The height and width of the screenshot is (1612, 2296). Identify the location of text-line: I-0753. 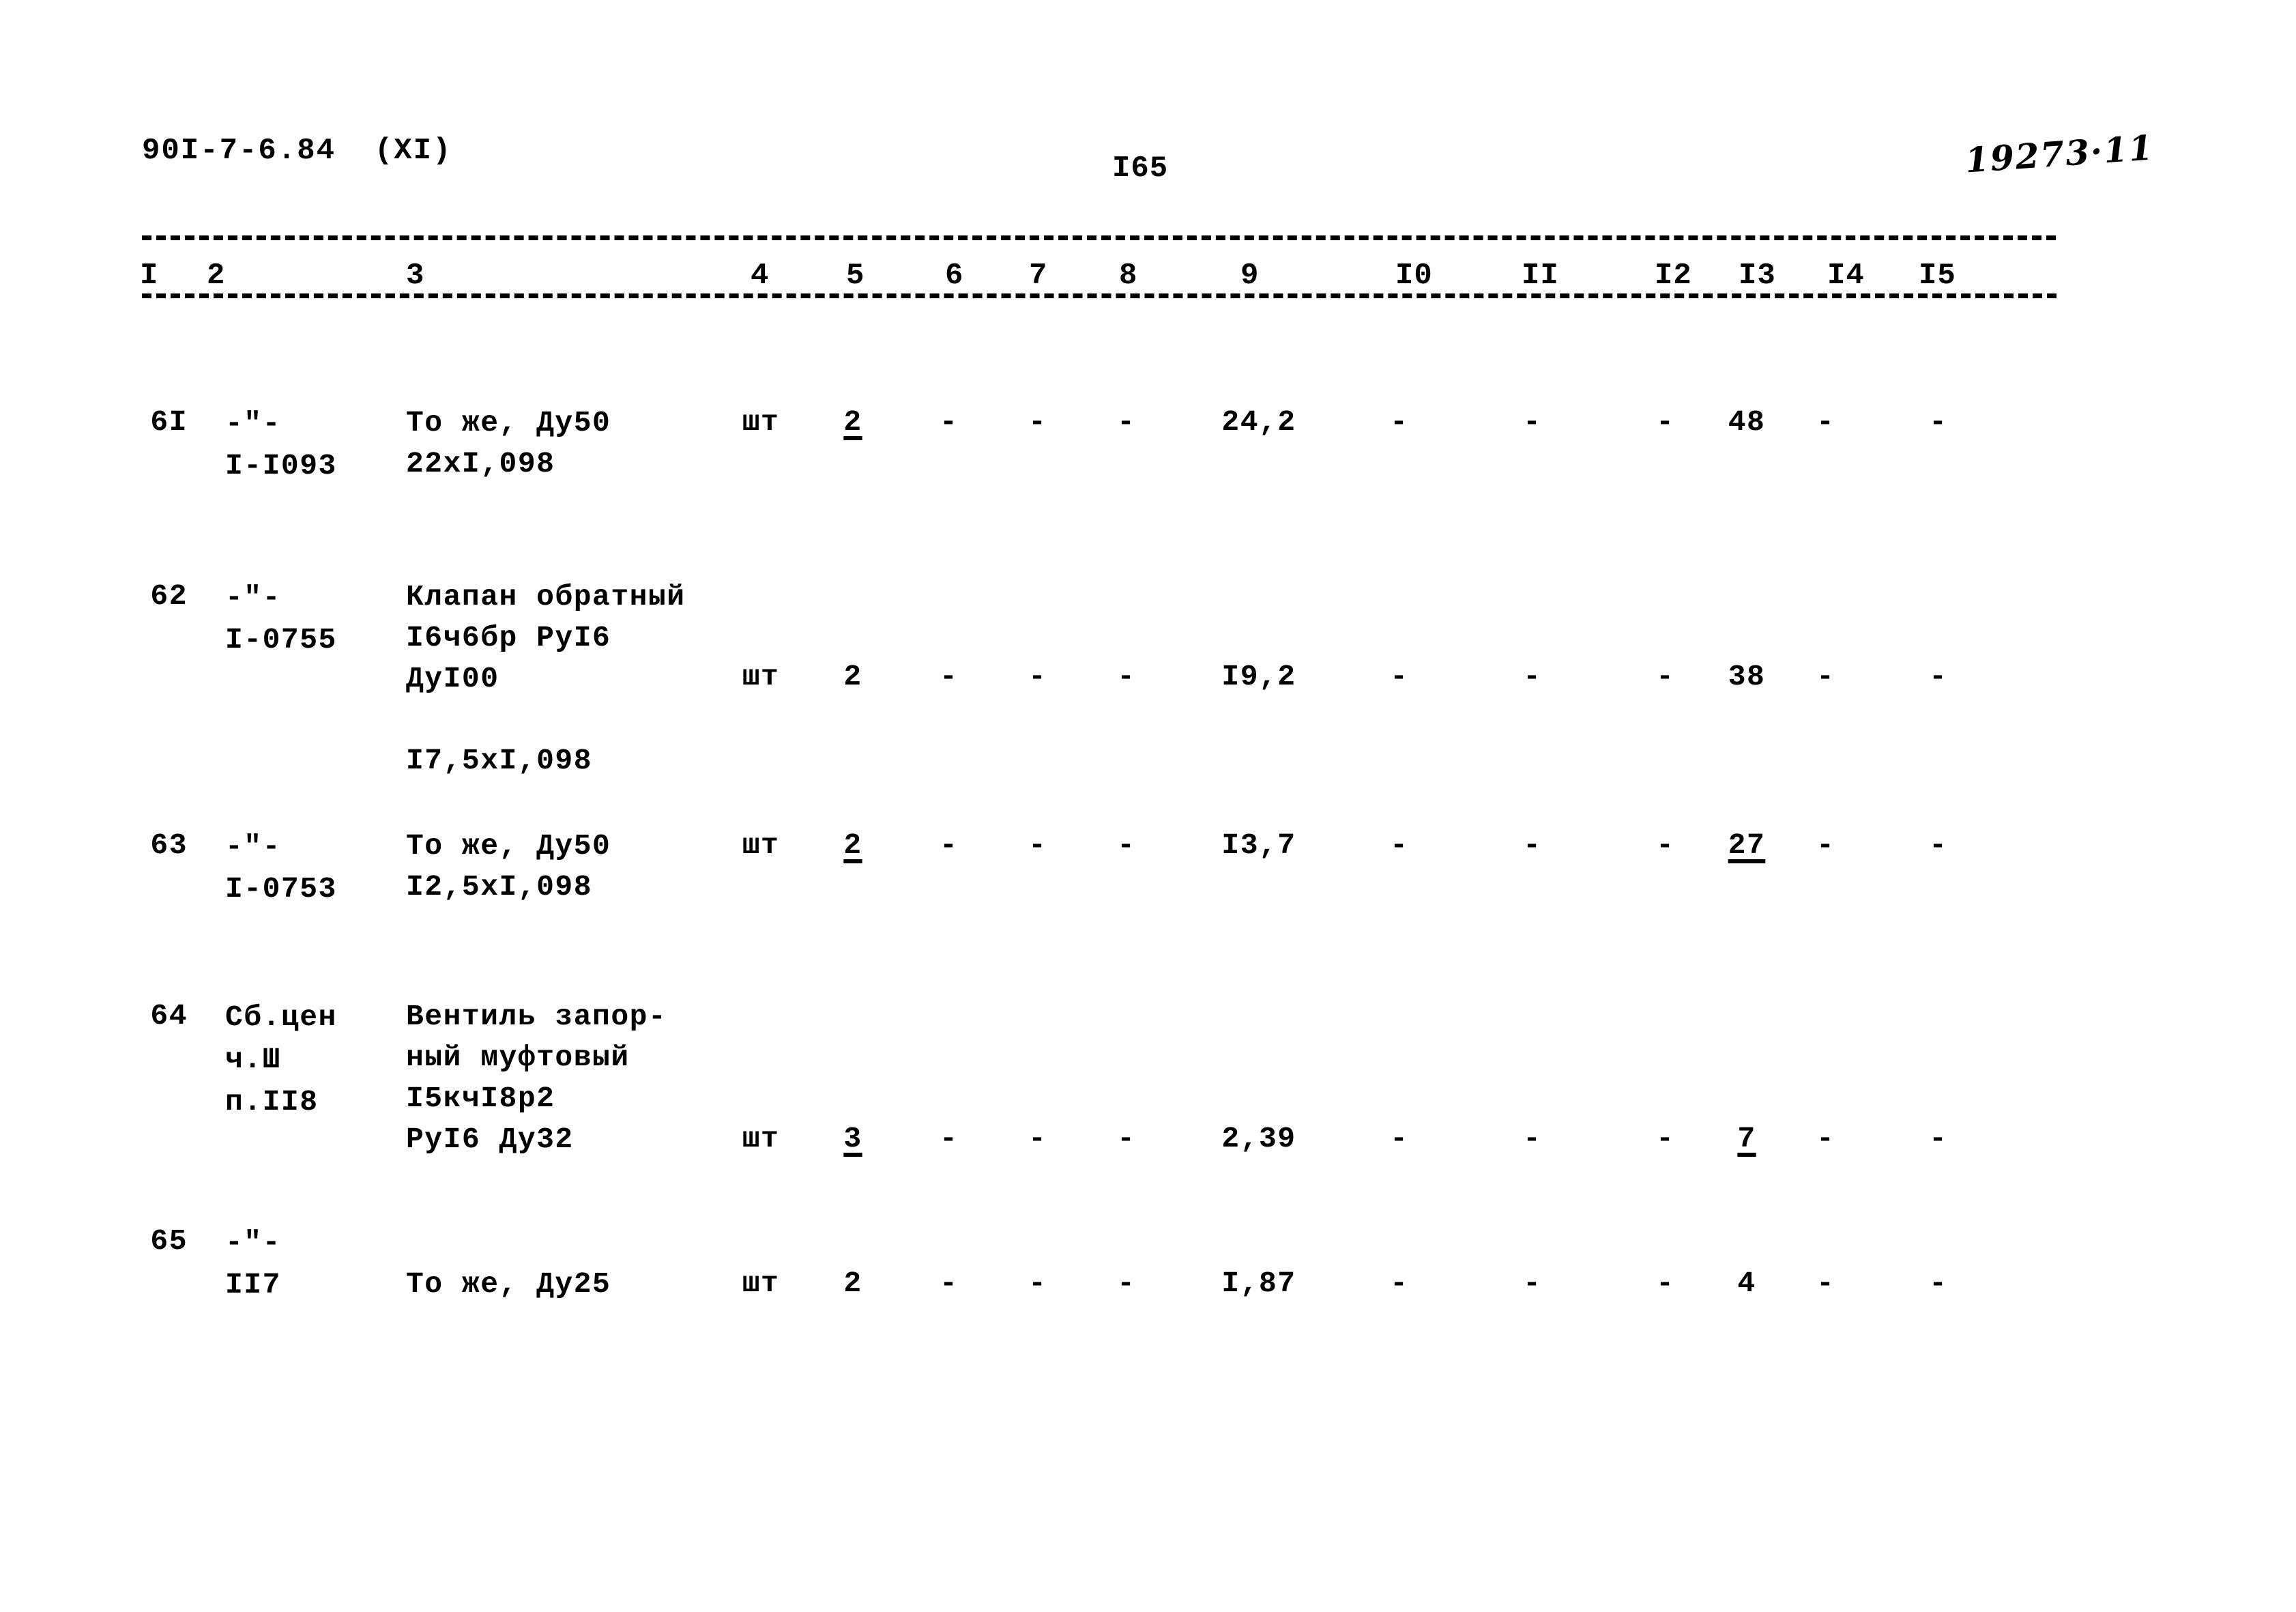
(281, 889).